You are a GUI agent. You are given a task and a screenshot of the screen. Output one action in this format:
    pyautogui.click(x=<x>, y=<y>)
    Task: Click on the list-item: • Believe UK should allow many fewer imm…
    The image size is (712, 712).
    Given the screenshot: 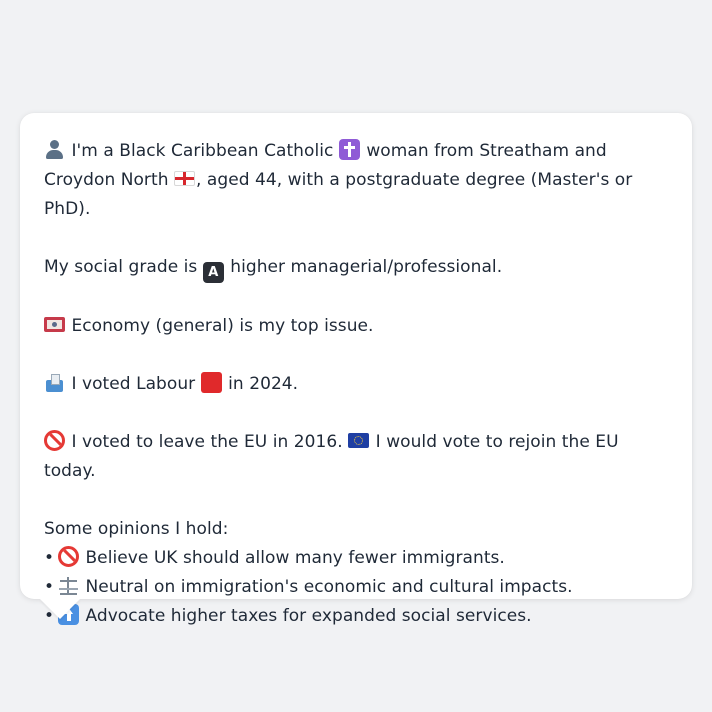 What is the action you would take?
    pyautogui.click(x=356, y=558)
    